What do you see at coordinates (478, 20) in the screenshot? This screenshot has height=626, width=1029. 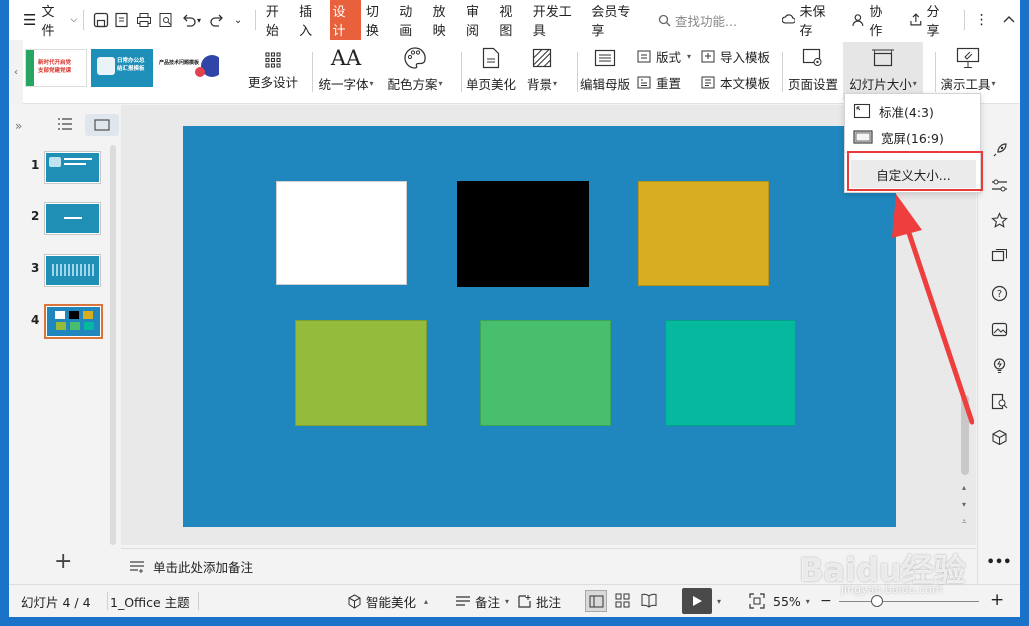 I see `tab-6: 审阅` at bounding box center [478, 20].